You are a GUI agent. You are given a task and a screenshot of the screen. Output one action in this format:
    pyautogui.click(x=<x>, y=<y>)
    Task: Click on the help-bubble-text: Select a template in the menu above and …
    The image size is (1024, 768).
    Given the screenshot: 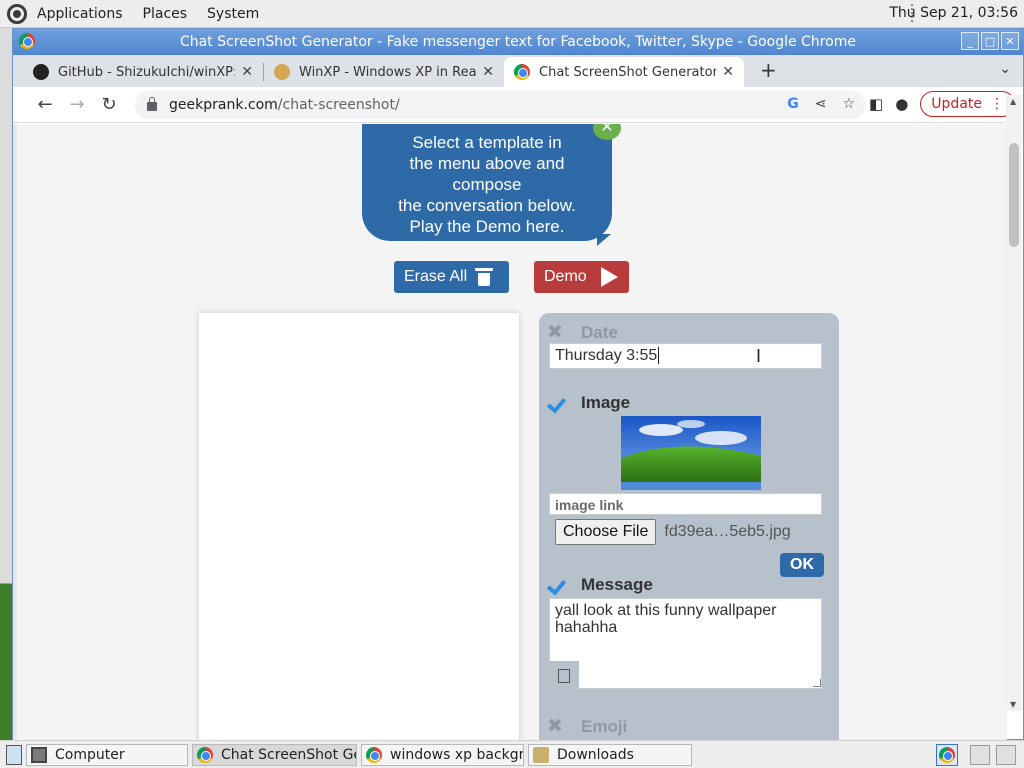 What is the action you would take?
    pyautogui.click(x=487, y=184)
    